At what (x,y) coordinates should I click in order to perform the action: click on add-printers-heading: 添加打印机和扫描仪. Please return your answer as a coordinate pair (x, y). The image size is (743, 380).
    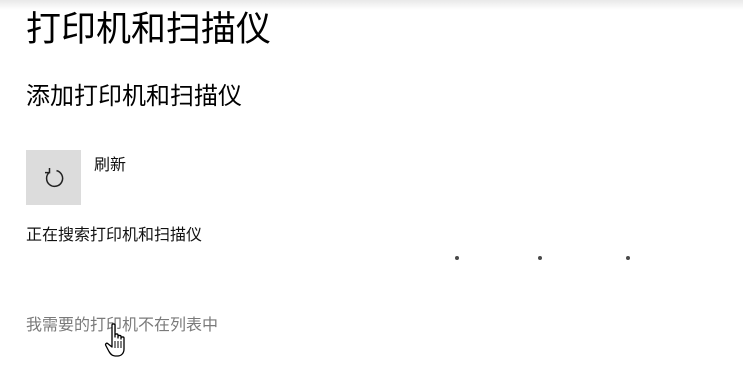
    Looking at the image, I should click on (134, 96).